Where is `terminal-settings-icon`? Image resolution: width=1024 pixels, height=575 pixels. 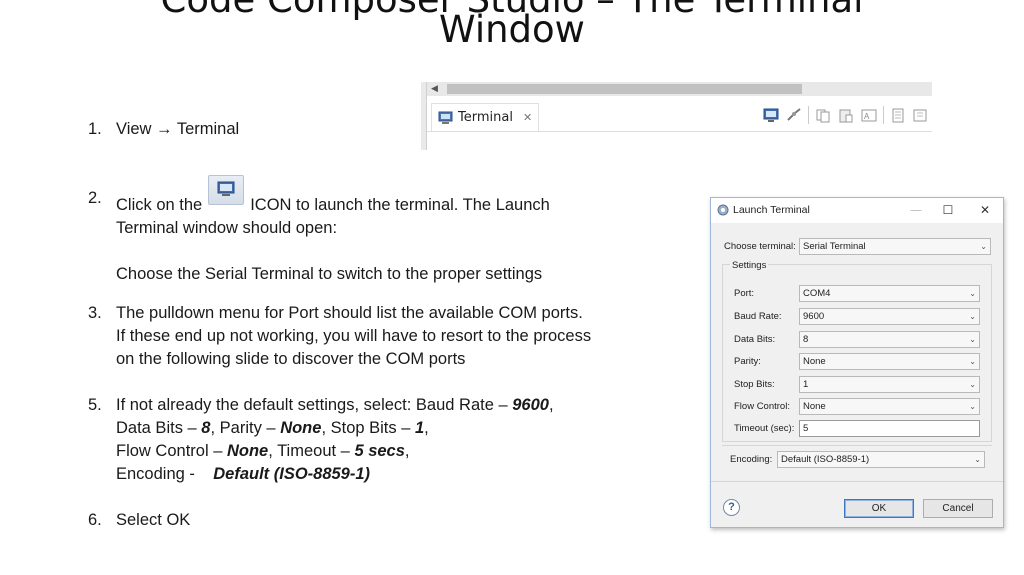 terminal-settings-icon is located at coordinates (723, 210).